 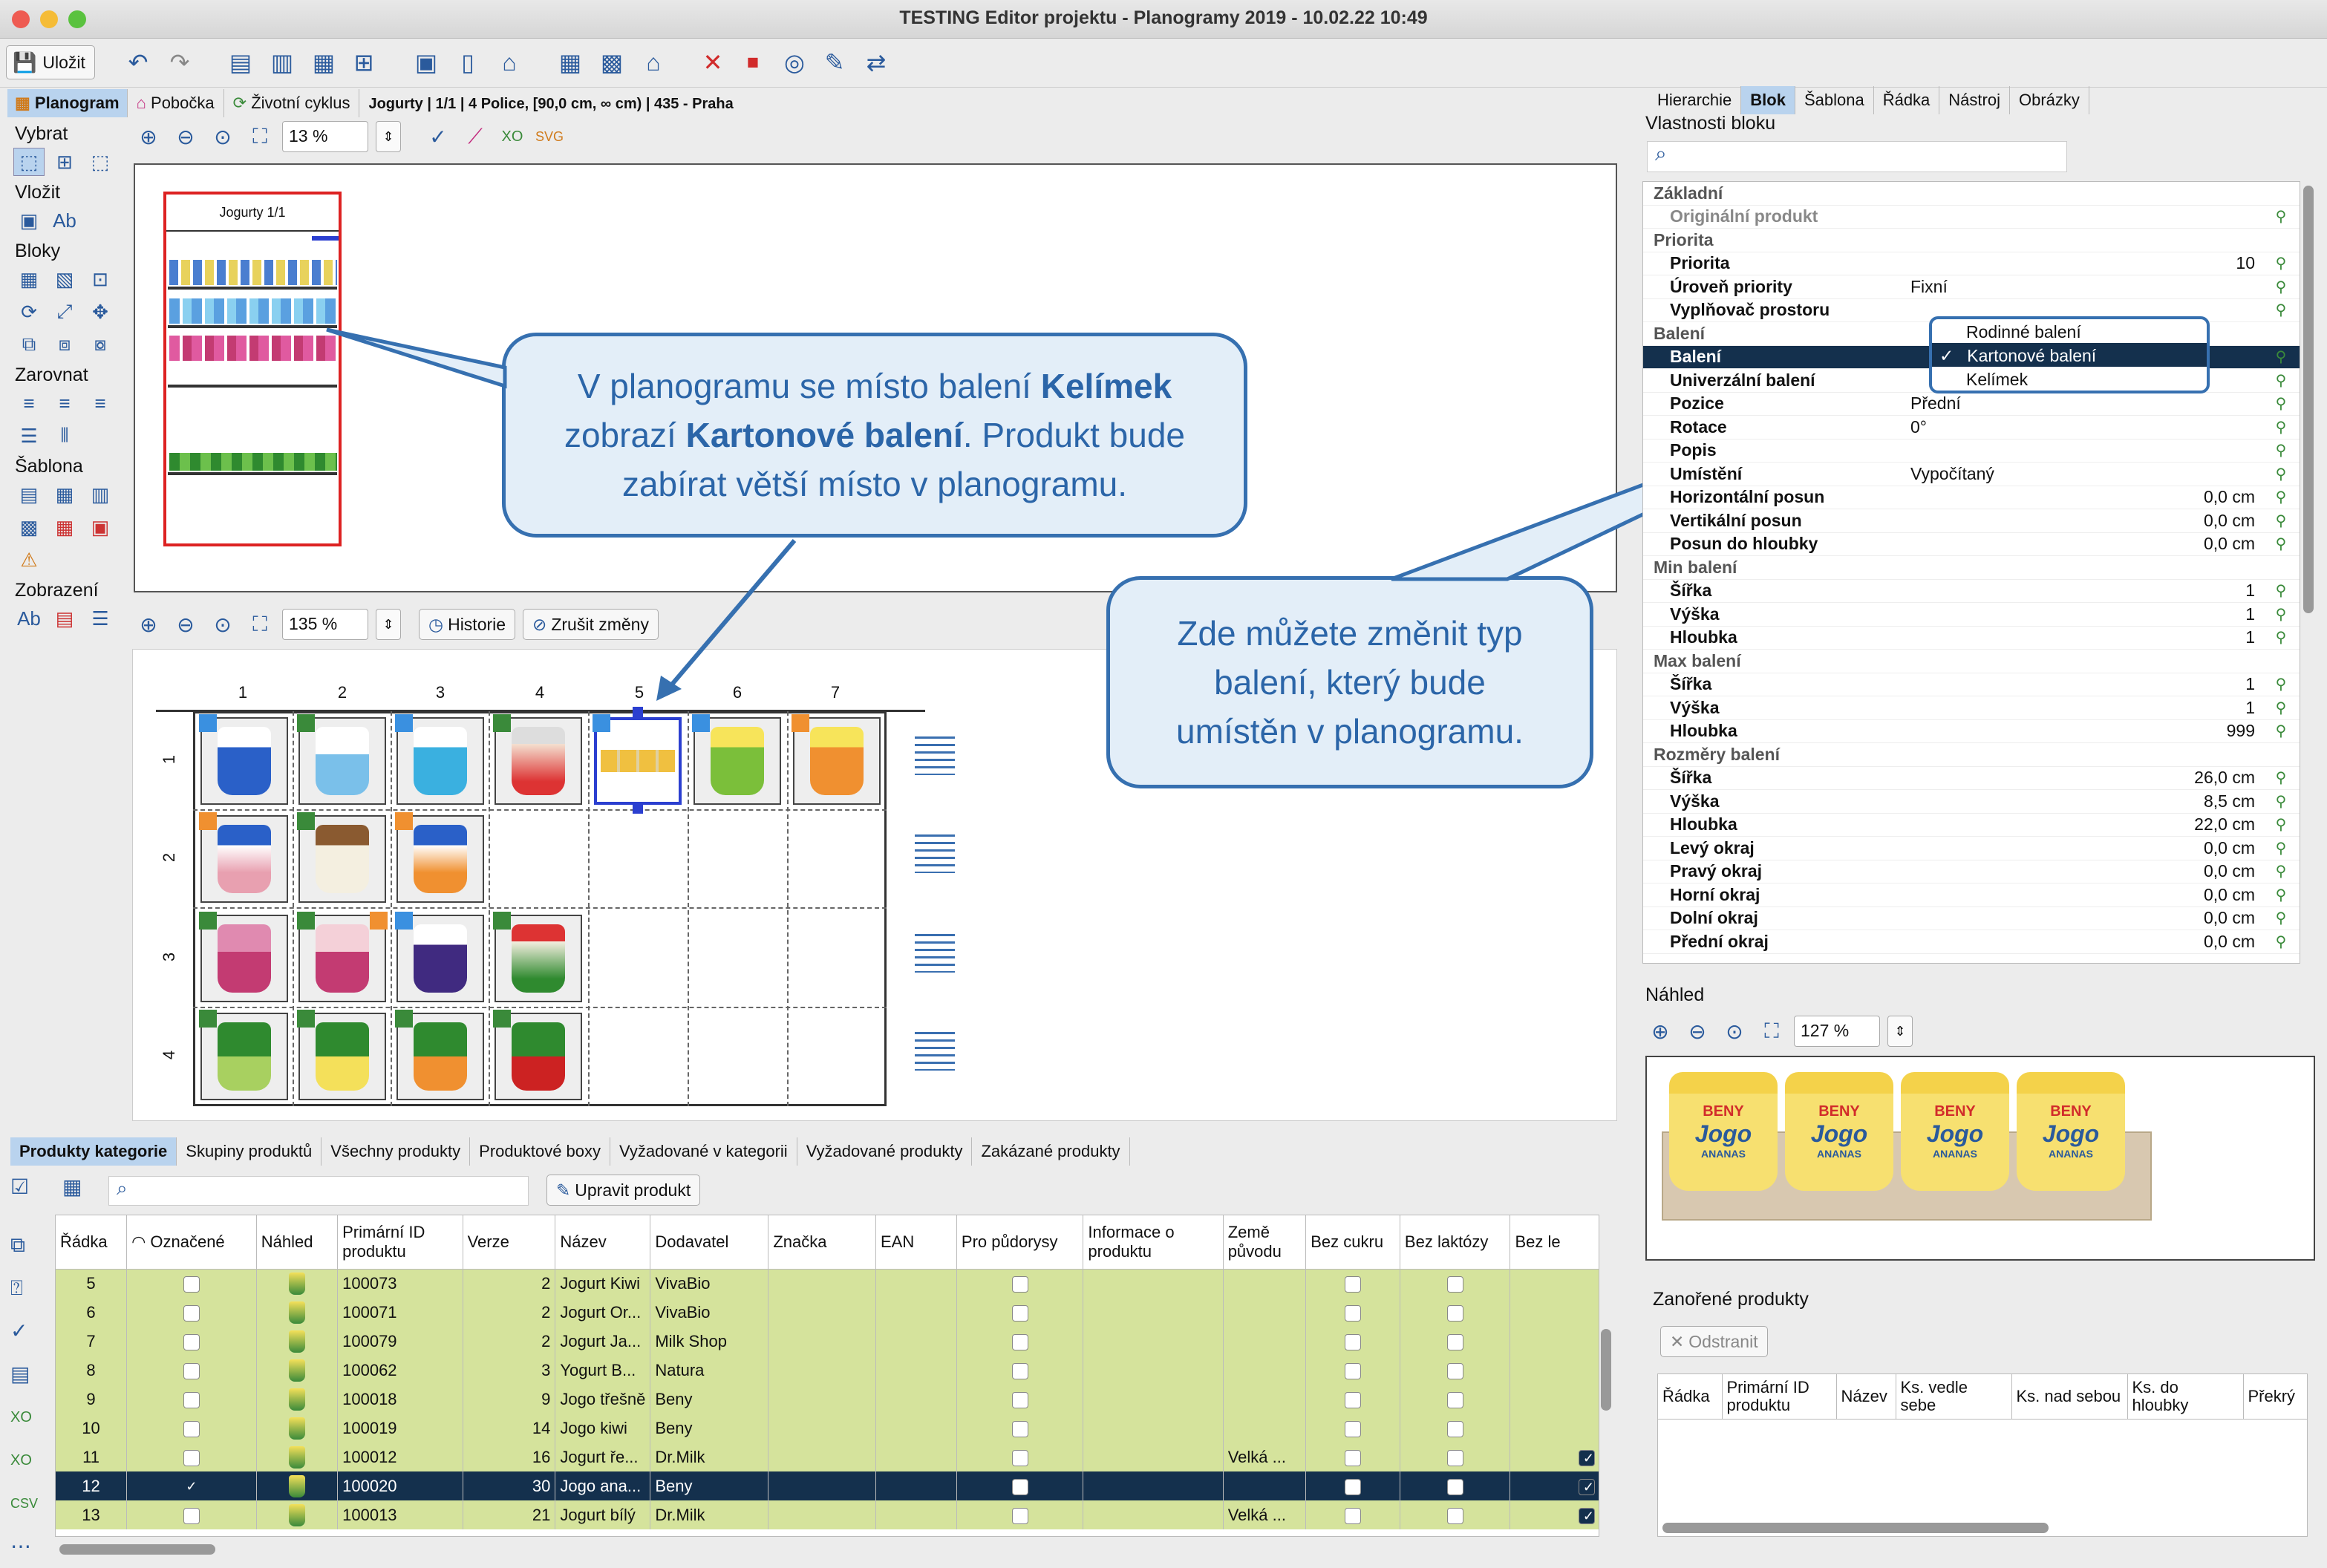 What do you see at coordinates (64, 618) in the screenshot?
I see `display-color-icon: ▤` at bounding box center [64, 618].